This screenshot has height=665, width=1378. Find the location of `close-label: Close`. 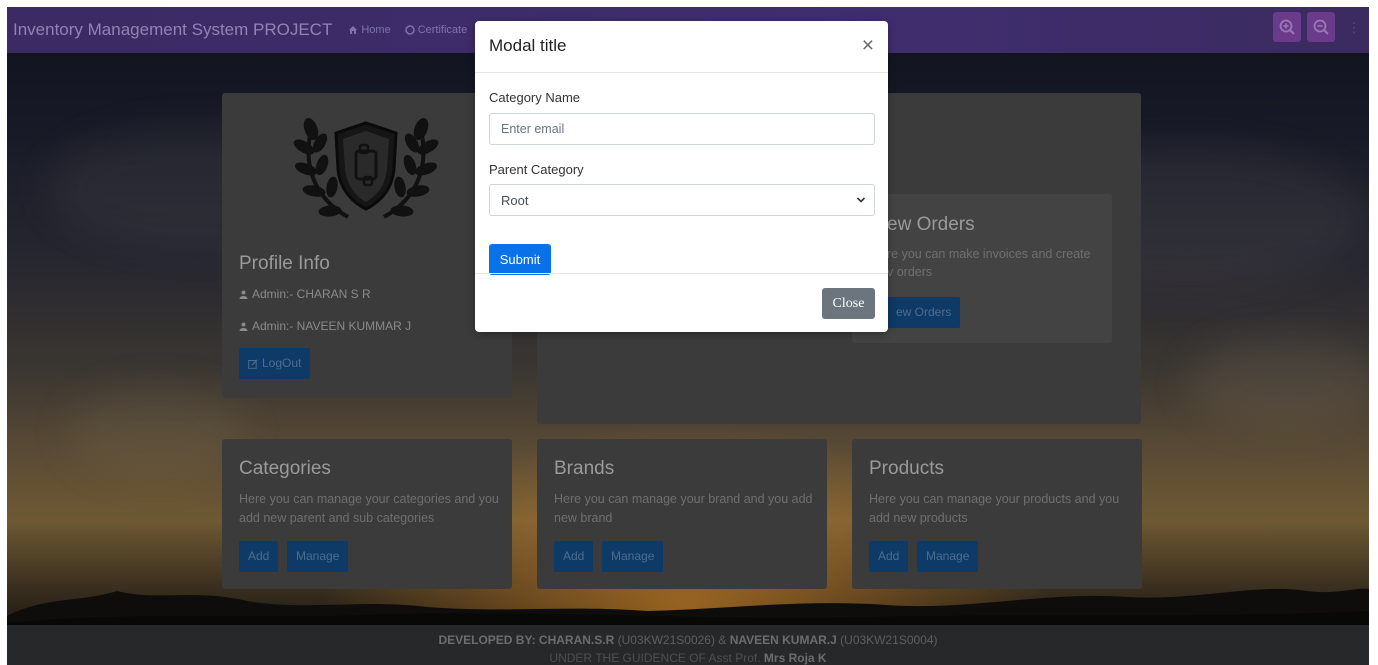

close-label: Close is located at coordinates (848, 303).